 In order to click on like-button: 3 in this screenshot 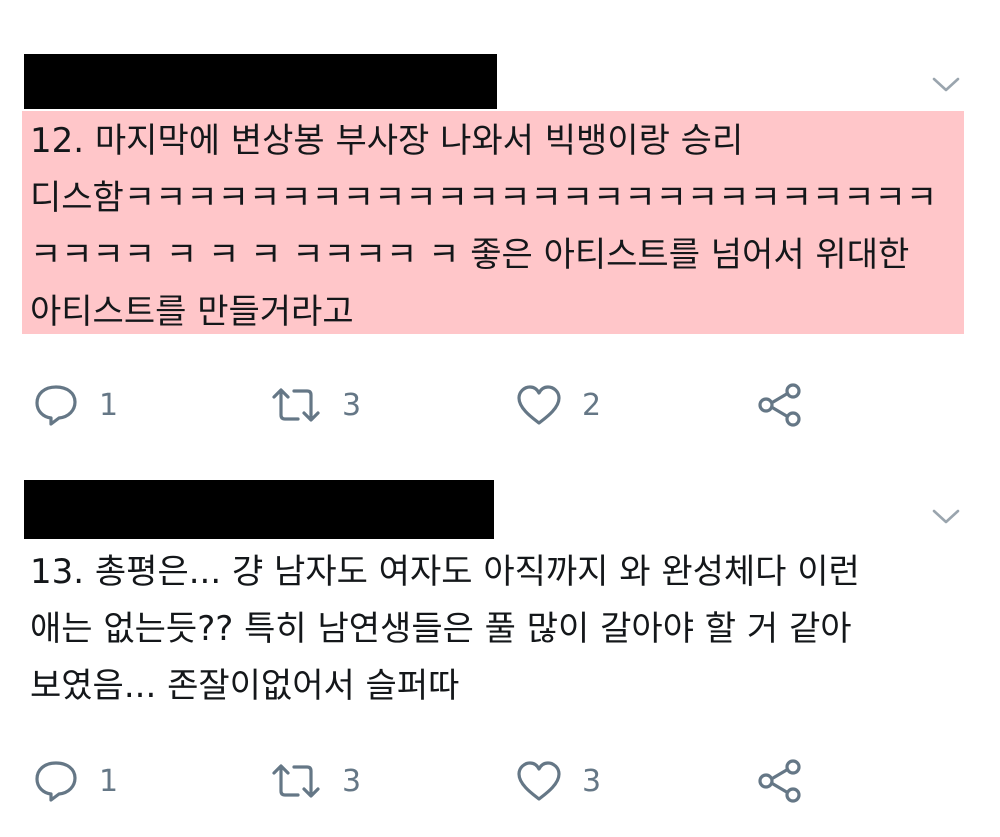, I will do `click(558, 781)`.